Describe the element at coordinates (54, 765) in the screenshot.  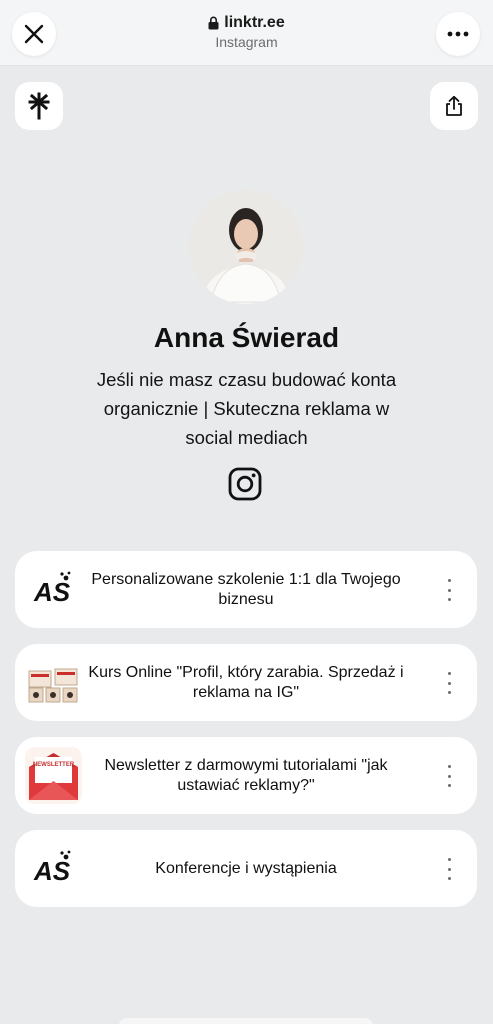
I see `newsletter-thumb-text: NEWSLETTER` at that location.